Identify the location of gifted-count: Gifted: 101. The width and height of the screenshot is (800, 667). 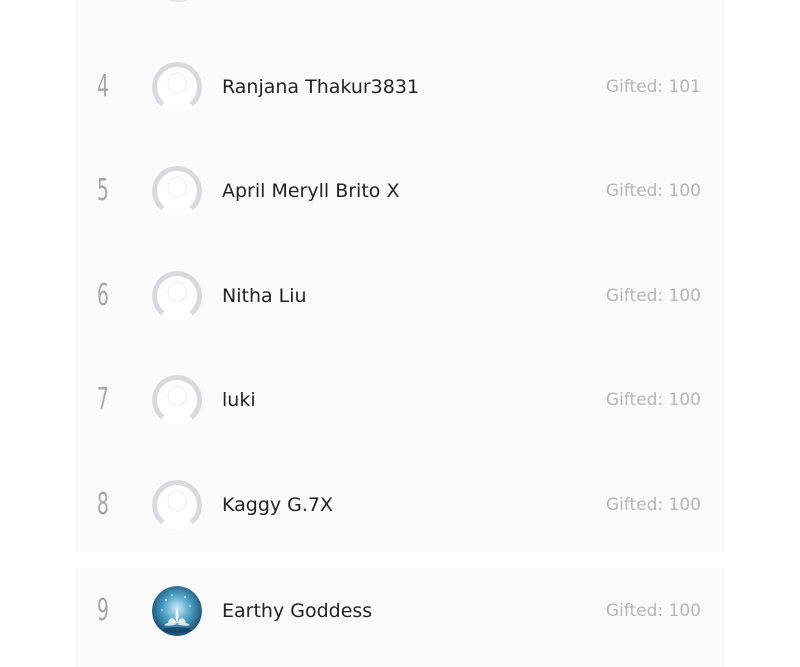
(653, 87).